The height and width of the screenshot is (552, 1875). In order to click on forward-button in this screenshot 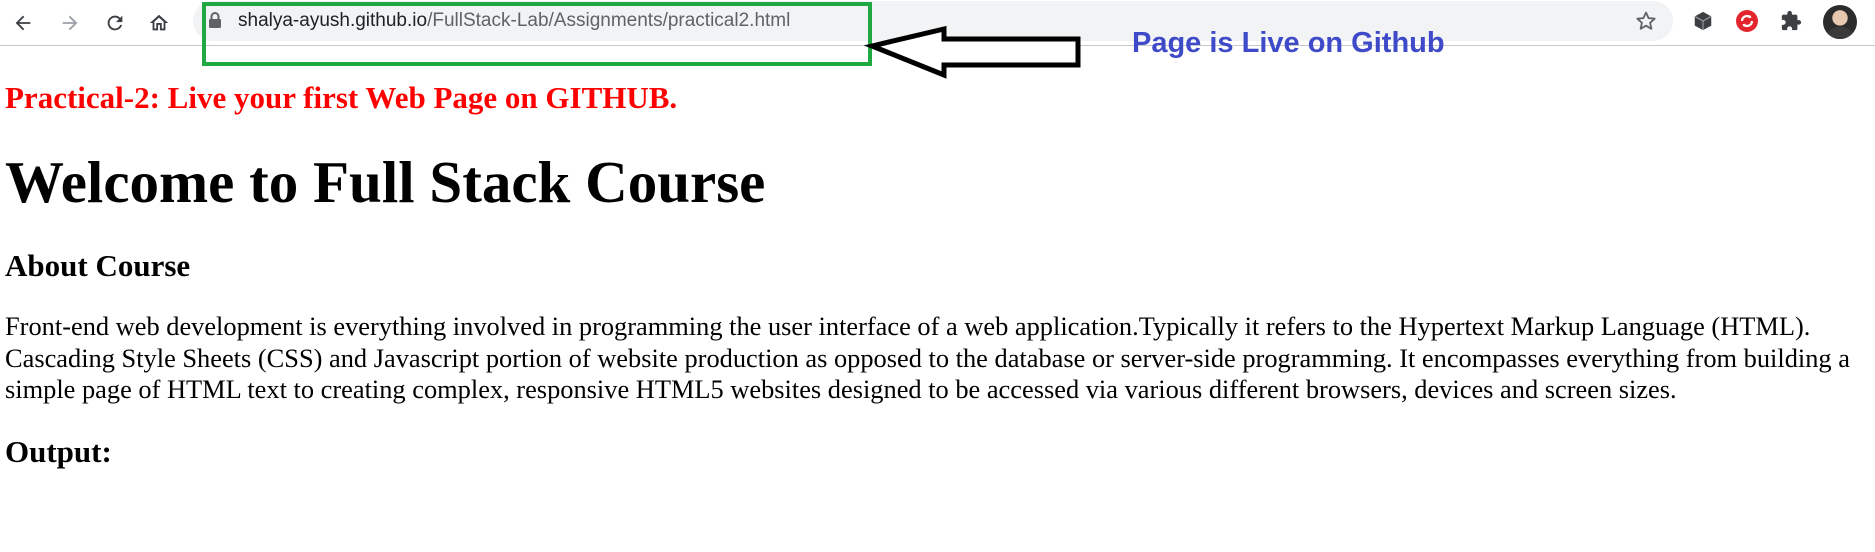, I will do `click(70, 23)`.